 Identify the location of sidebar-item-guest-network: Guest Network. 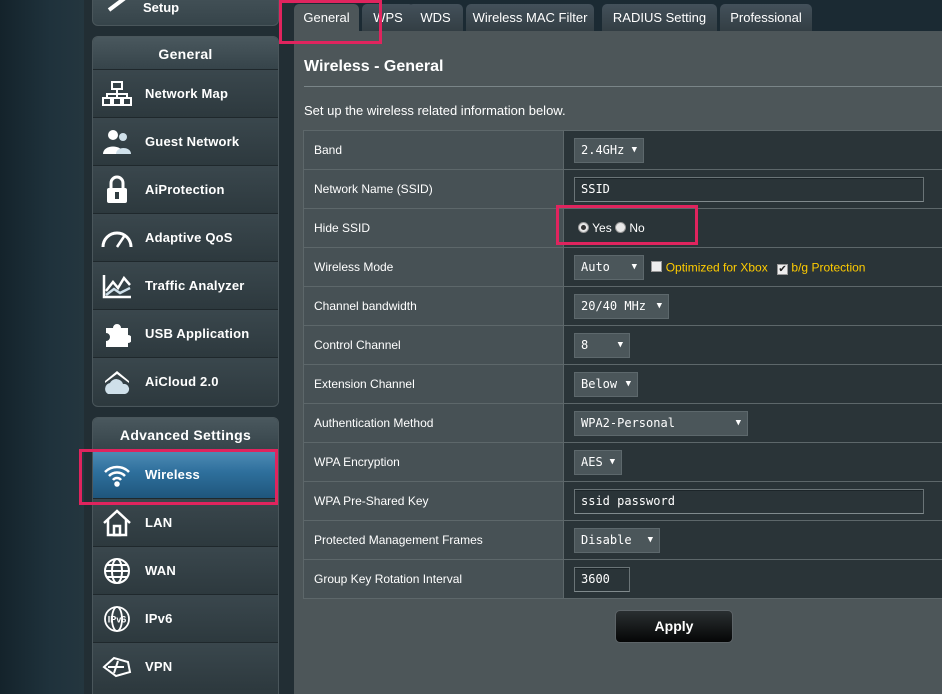
(185, 141).